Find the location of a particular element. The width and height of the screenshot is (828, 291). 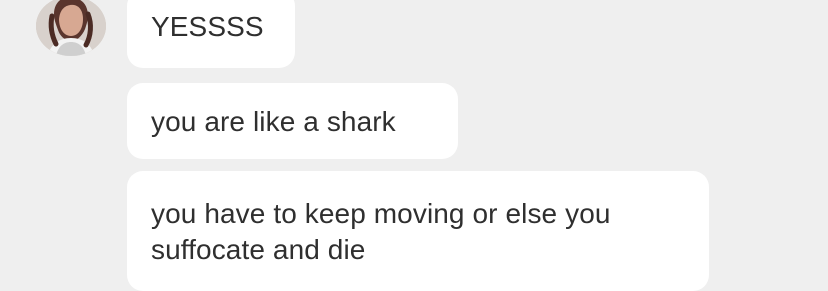

message-bubble: YESSSS is located at coordinates (211, 34).